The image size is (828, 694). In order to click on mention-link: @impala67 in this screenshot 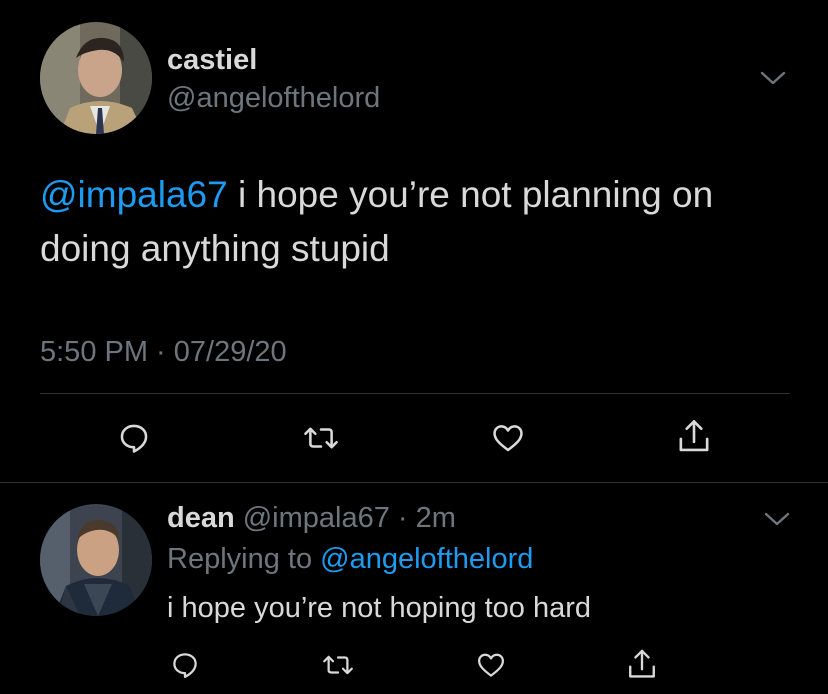, I will do `click(134, 194)`.